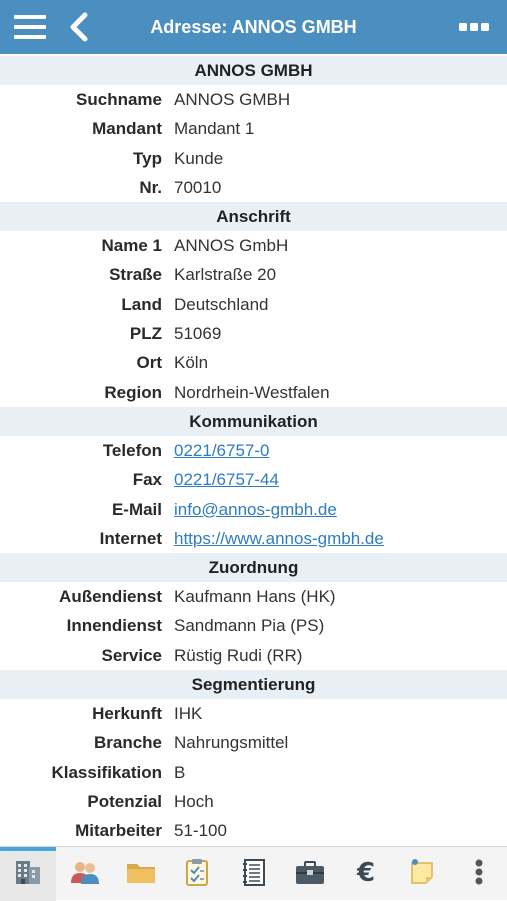 This screenshot has width=507, height=901. What do you see at coordinates (147, 158) in the screenshot?
I see `field-label: Typ` at bounding box center [147, 158].